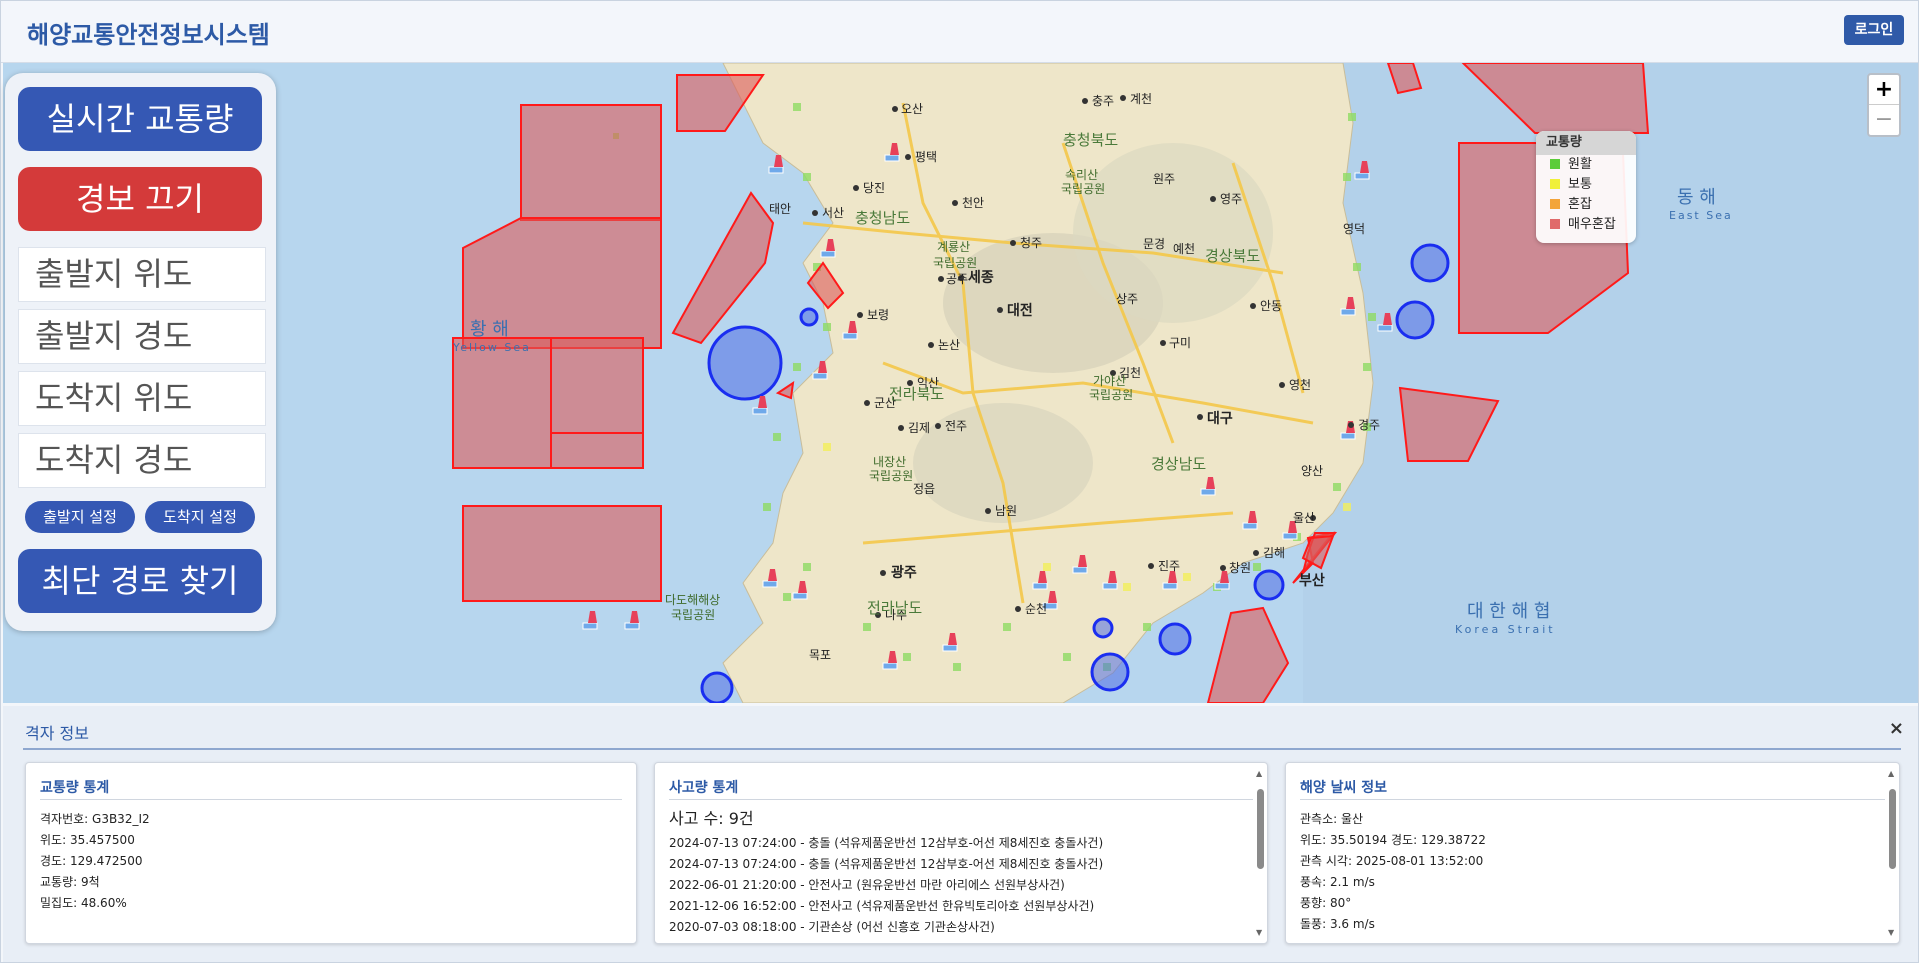 This screenshot has height=963, width=1919. Describe the element at coordinates (140, 119) in the screenshot. I see `realtime-traffic-button: 실시간 교통량` at that location.